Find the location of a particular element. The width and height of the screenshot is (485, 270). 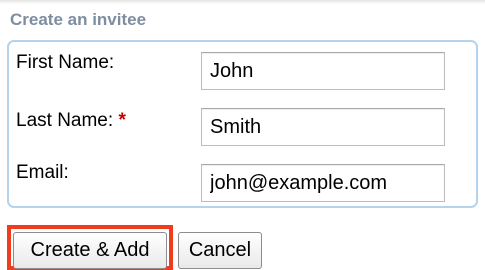

top-shadow is located at coordinates (242, 2).